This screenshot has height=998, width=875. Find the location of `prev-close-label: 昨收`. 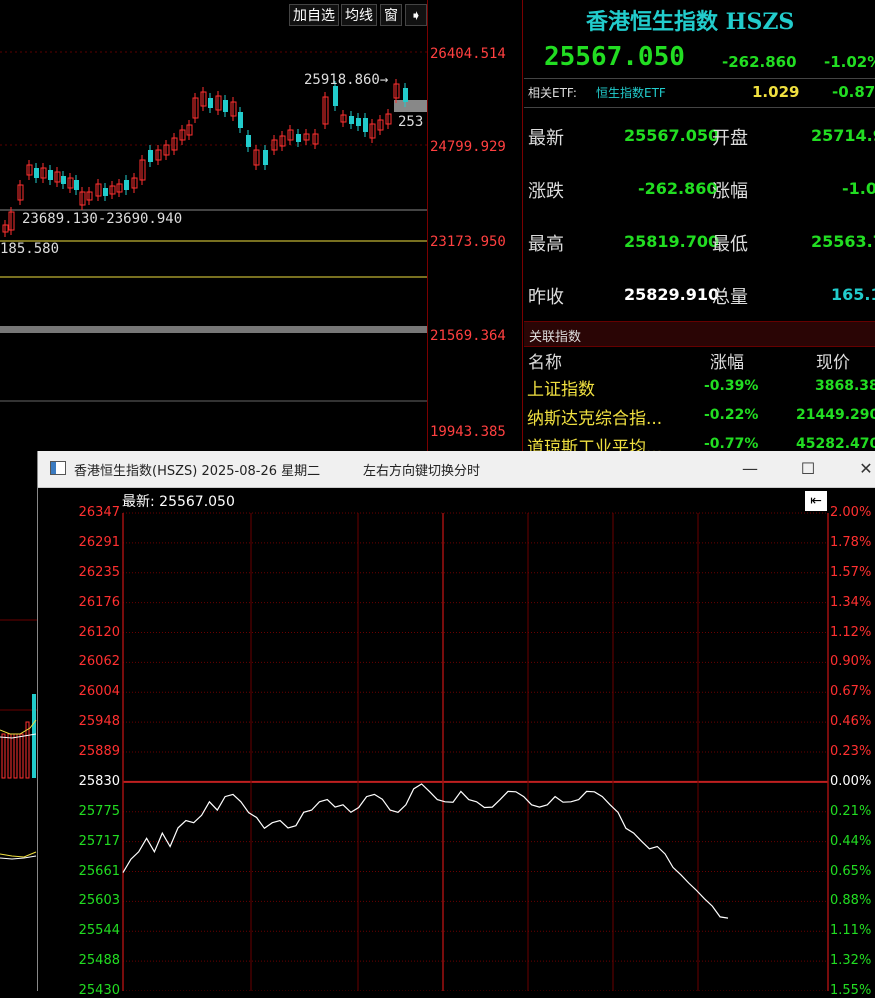

prev-close-label: 昨收 is located at coordinates (546, 297).